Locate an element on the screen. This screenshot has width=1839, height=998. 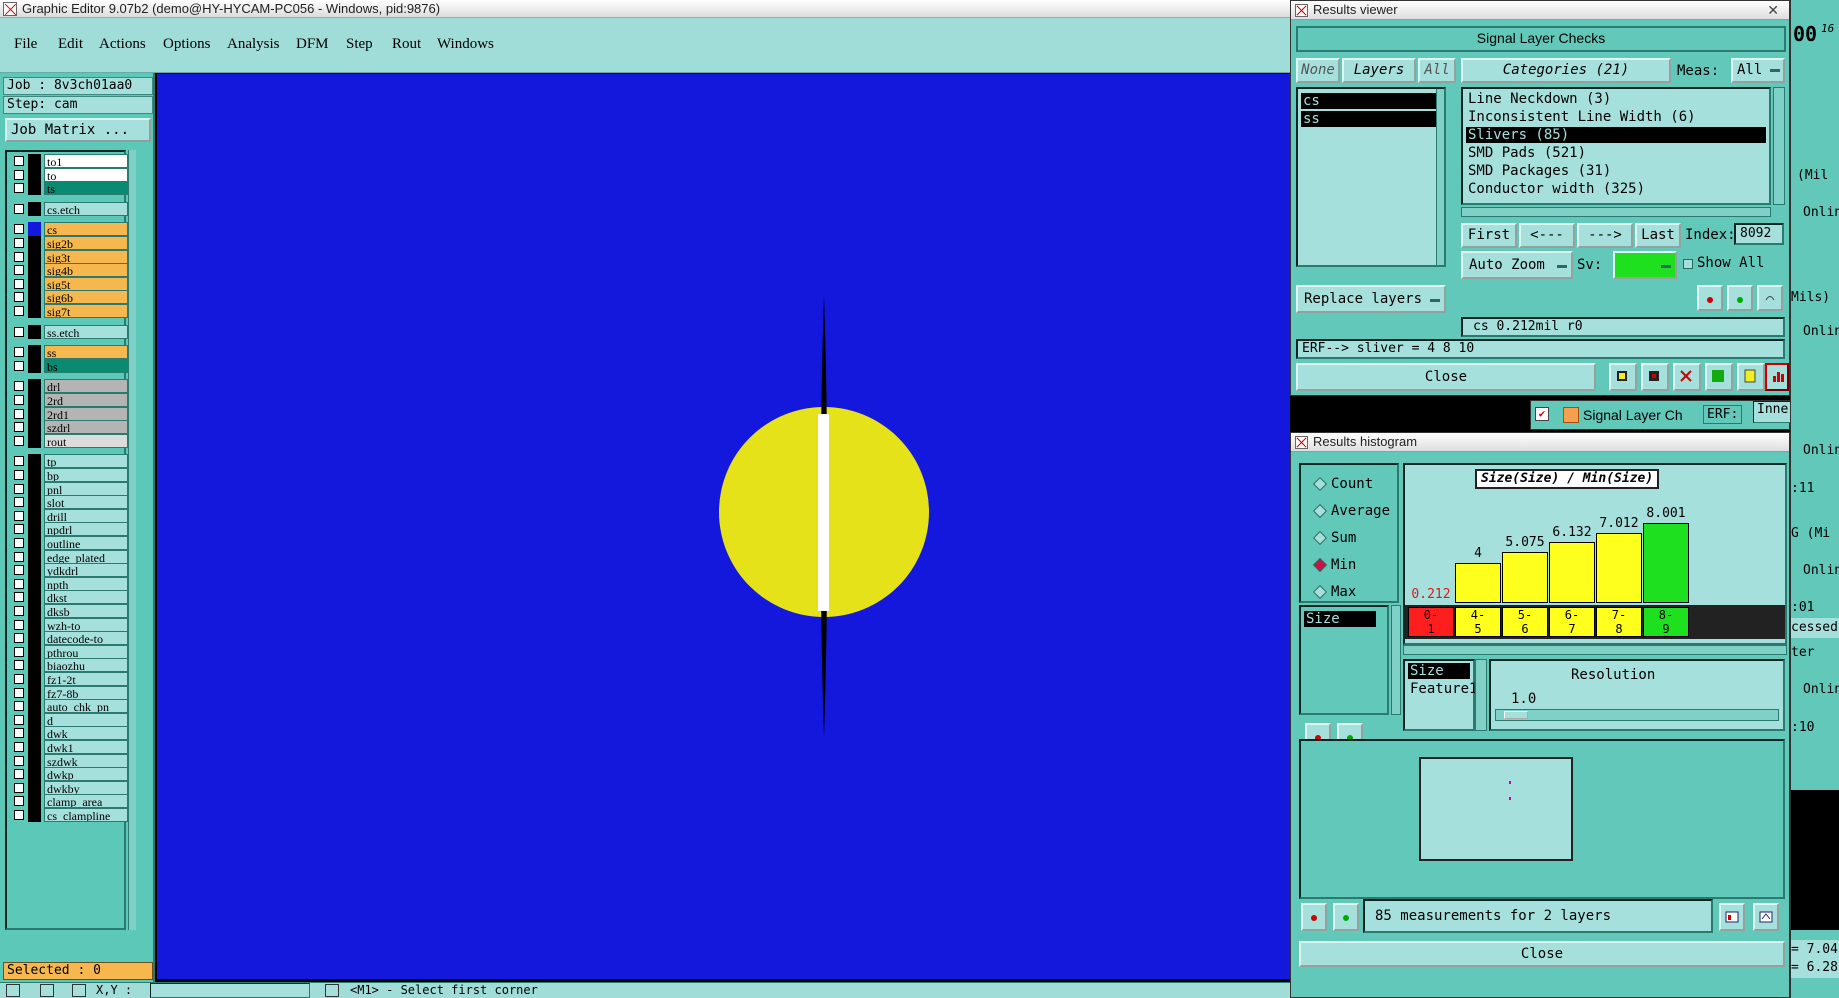
layer-row: pthrou is located at coordinates (69, 651).